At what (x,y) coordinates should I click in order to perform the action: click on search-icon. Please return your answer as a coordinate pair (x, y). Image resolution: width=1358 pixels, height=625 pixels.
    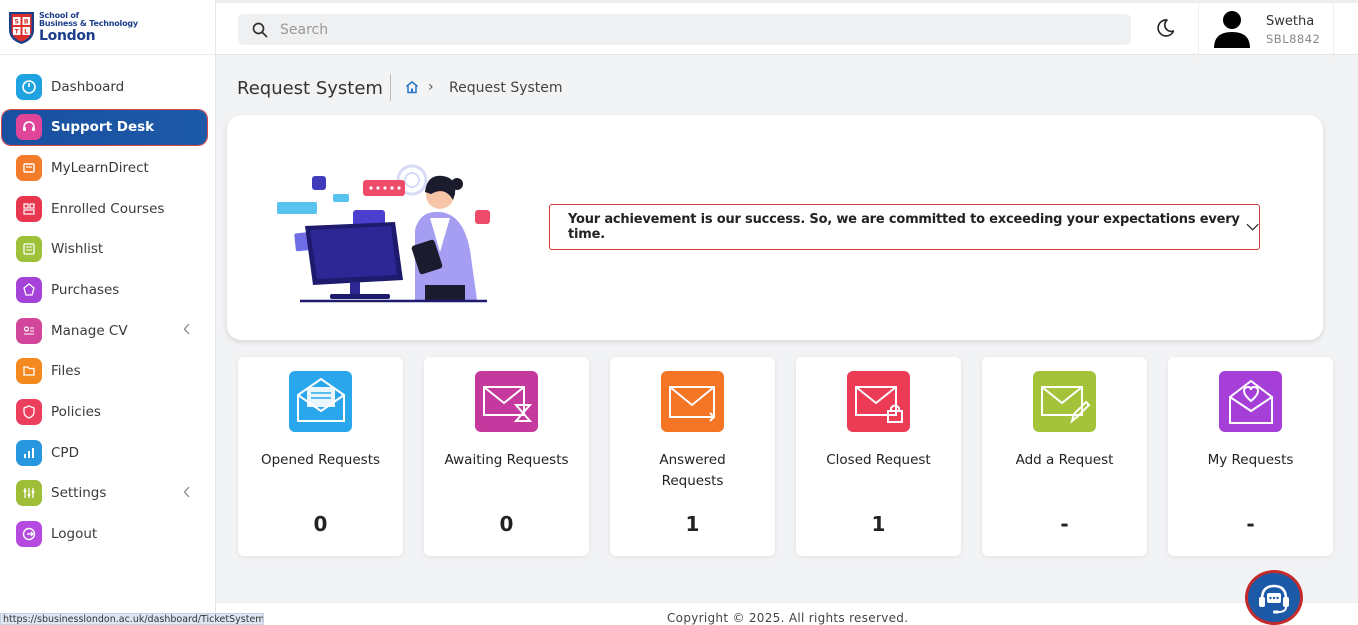
    Looking at the image, I should click on (260, 29).